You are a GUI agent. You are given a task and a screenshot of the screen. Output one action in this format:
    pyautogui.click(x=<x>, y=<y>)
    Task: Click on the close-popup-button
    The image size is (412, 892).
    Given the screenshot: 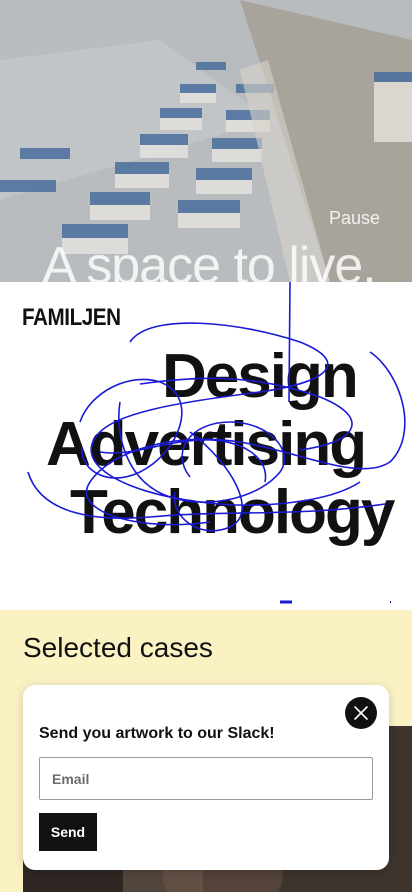 What is the action you would take?
    pyautogui.click(x=361, y=713)
    